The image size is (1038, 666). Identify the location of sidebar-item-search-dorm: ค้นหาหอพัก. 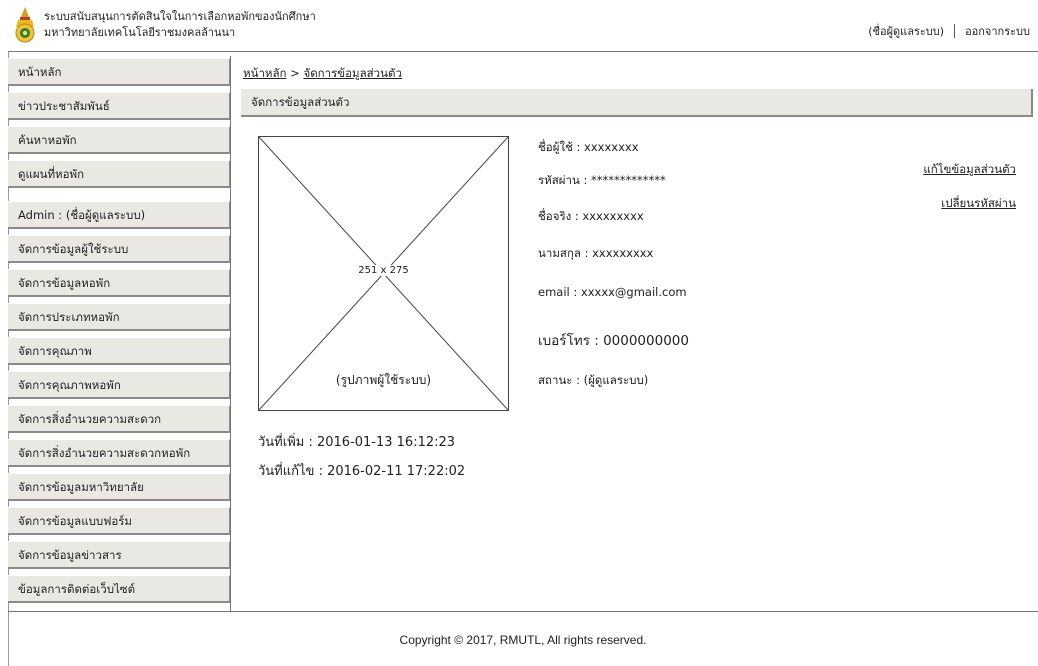
(119, 140).